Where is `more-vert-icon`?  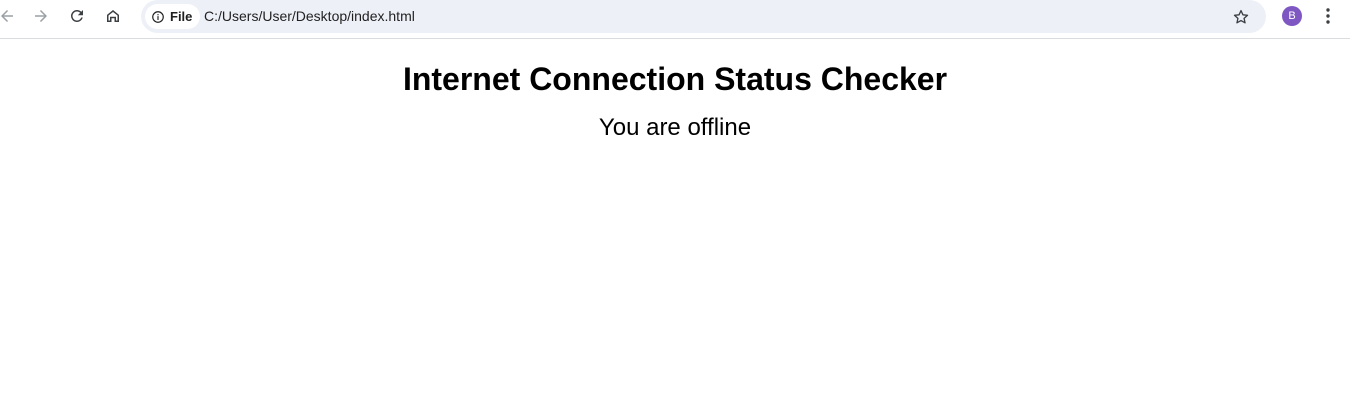
more-vert-icon is located at coordinates (1328, 16).